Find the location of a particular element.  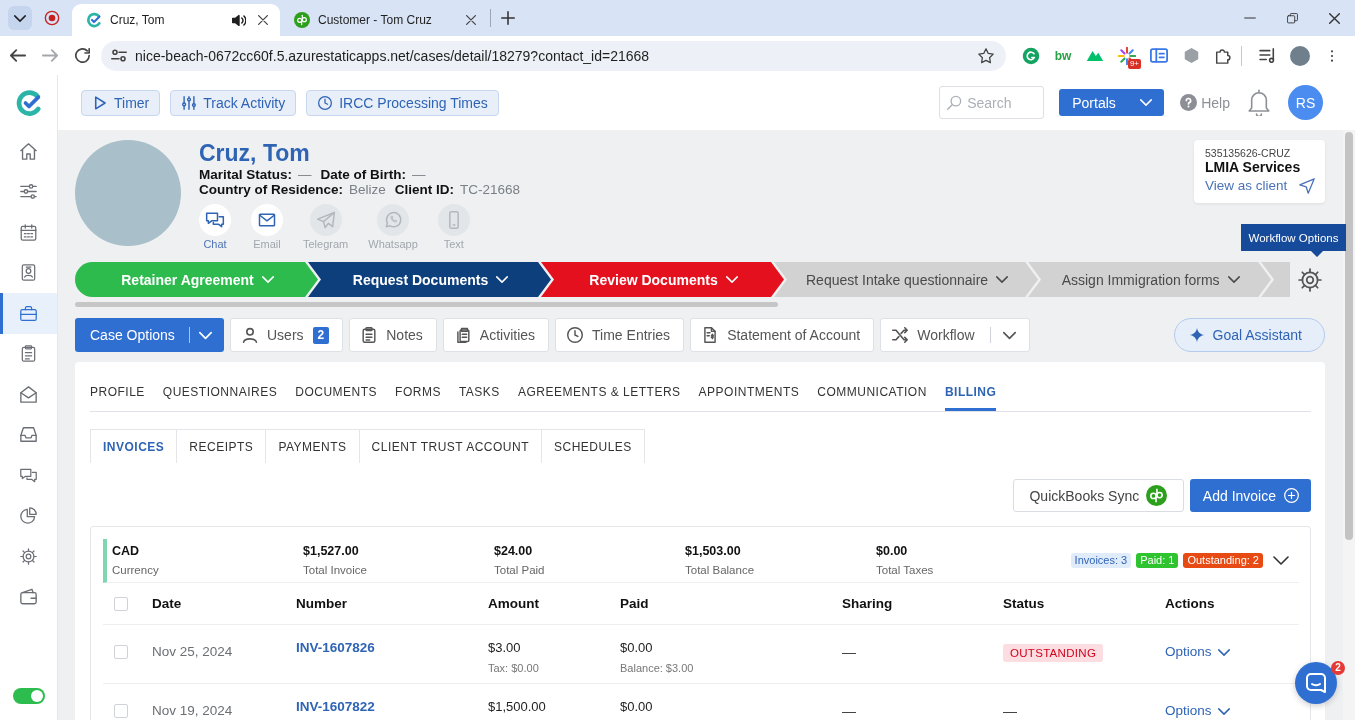

sidebar-item is located at coordinates (28, 313).